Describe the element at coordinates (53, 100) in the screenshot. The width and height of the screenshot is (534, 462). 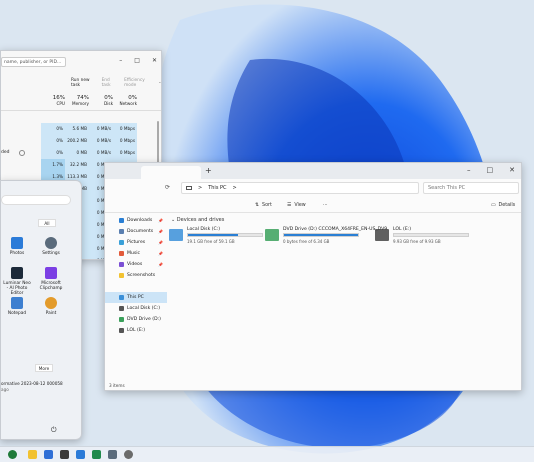
I see `cpu-column-header: 16% CPU` at that location.